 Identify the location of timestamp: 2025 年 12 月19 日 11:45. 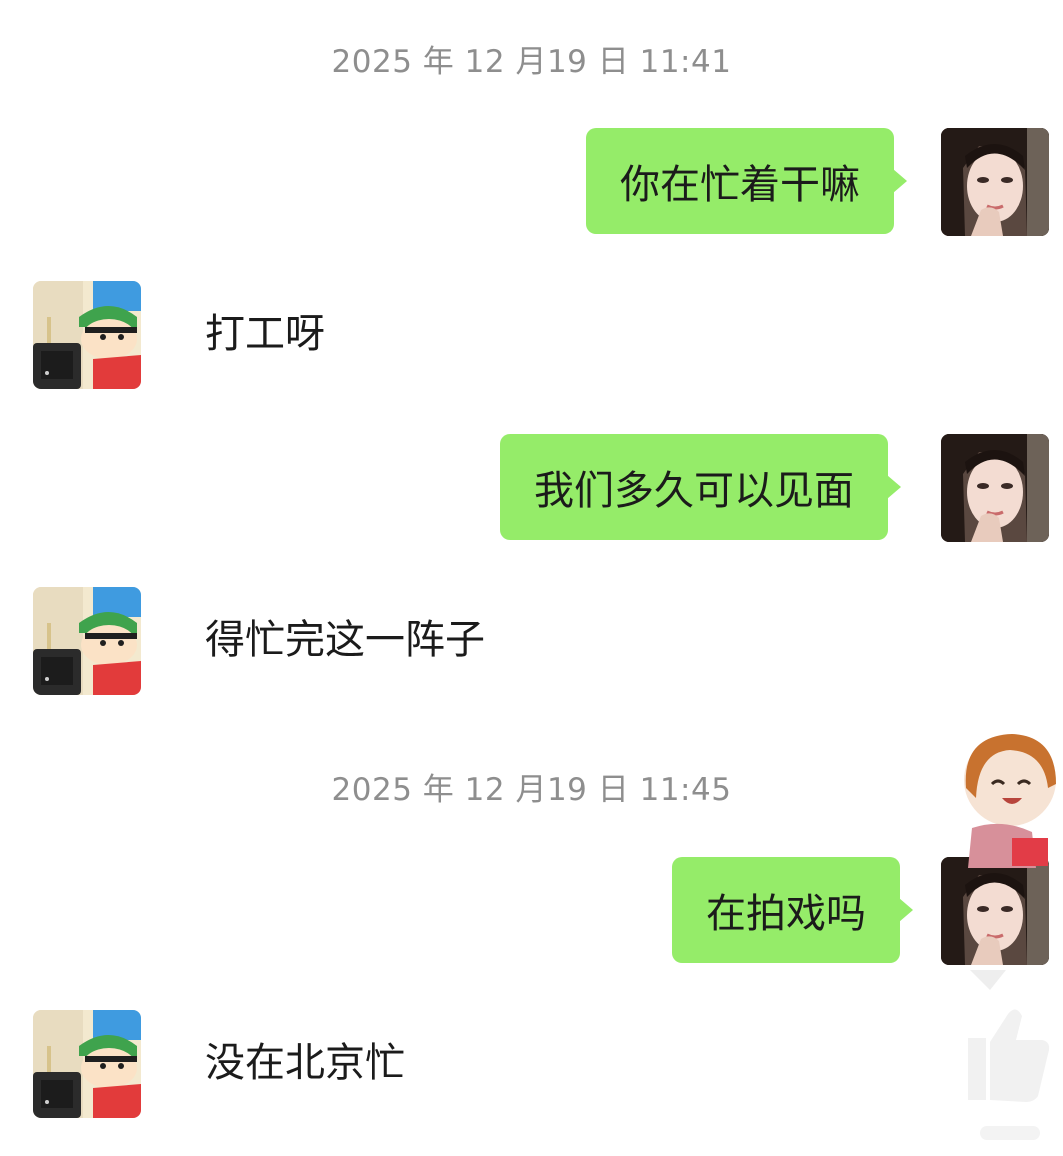
(531, 790).